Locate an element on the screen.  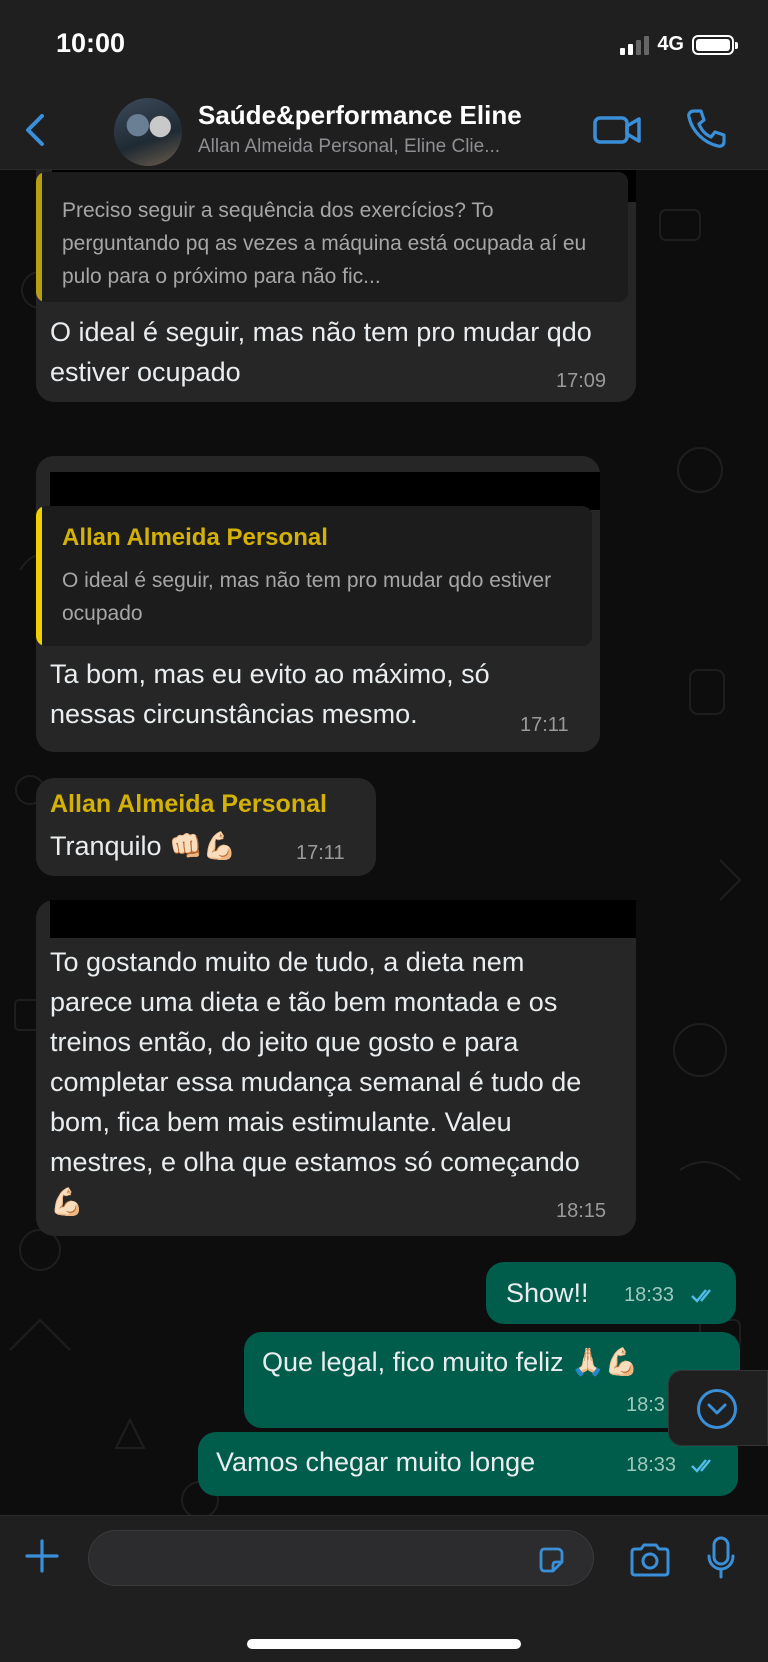
sender-name: Allan Almeida Personal is located at coordinates (188, 804).